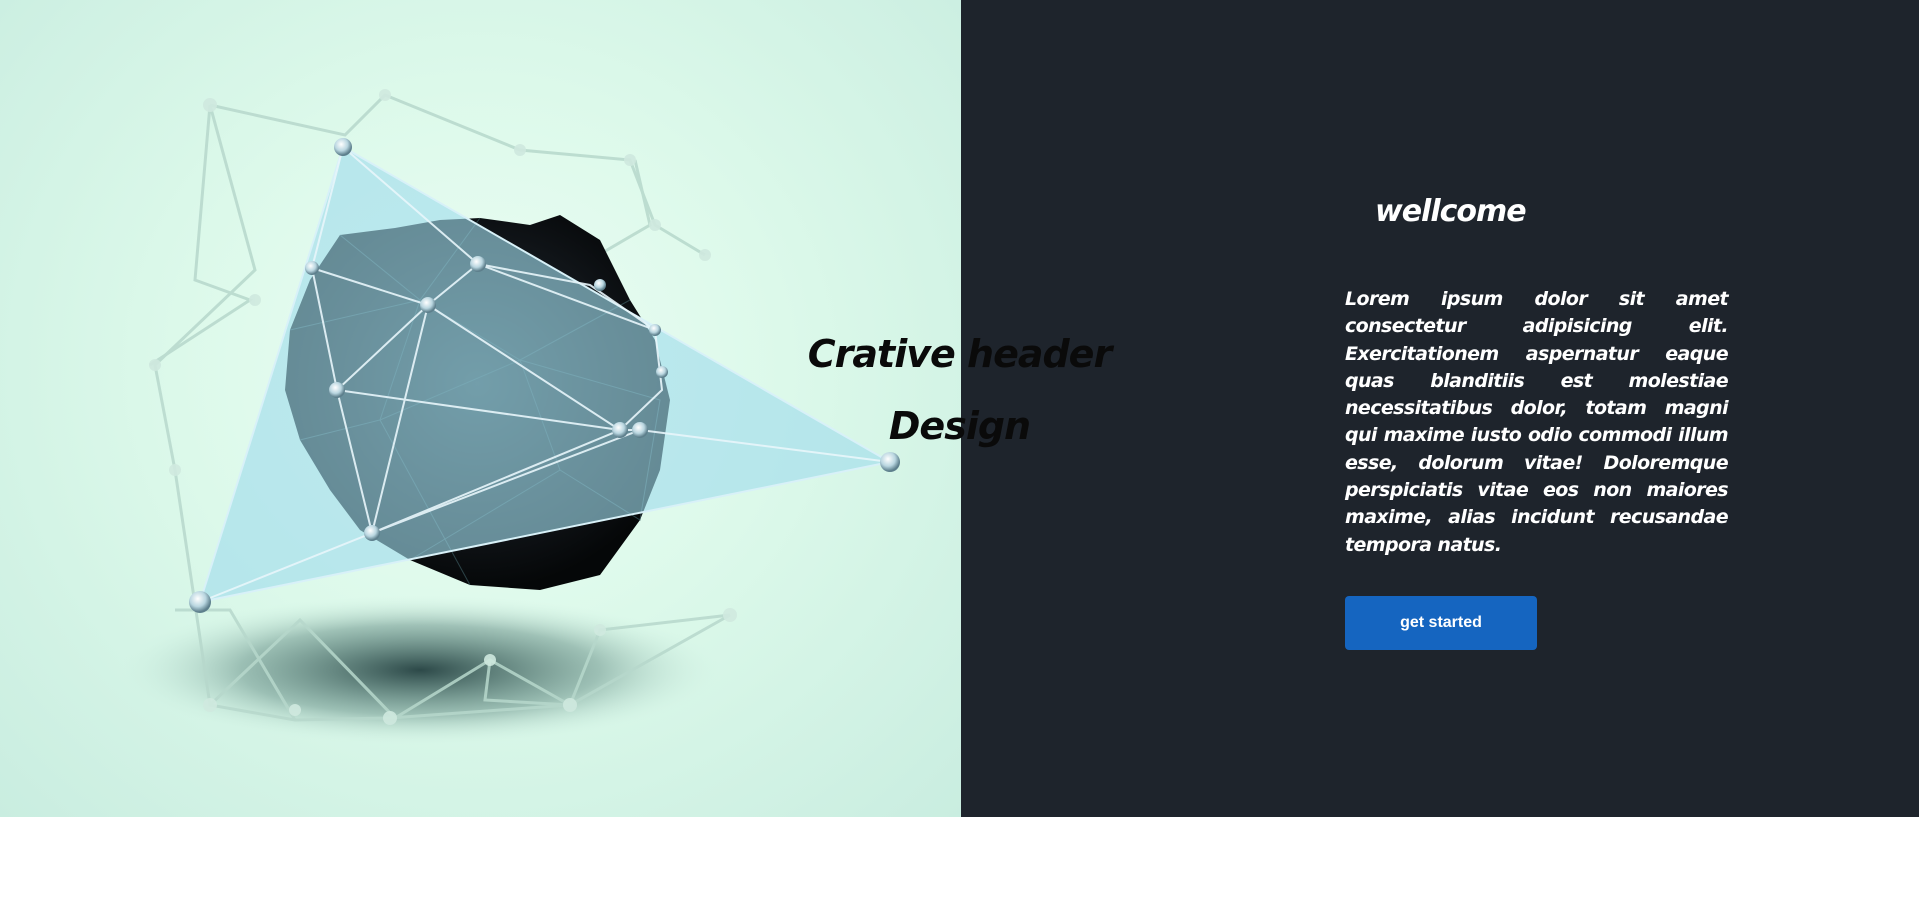 The image size is (1919, 904). I want to click on get-started-button: get started, so click(1441, 623).